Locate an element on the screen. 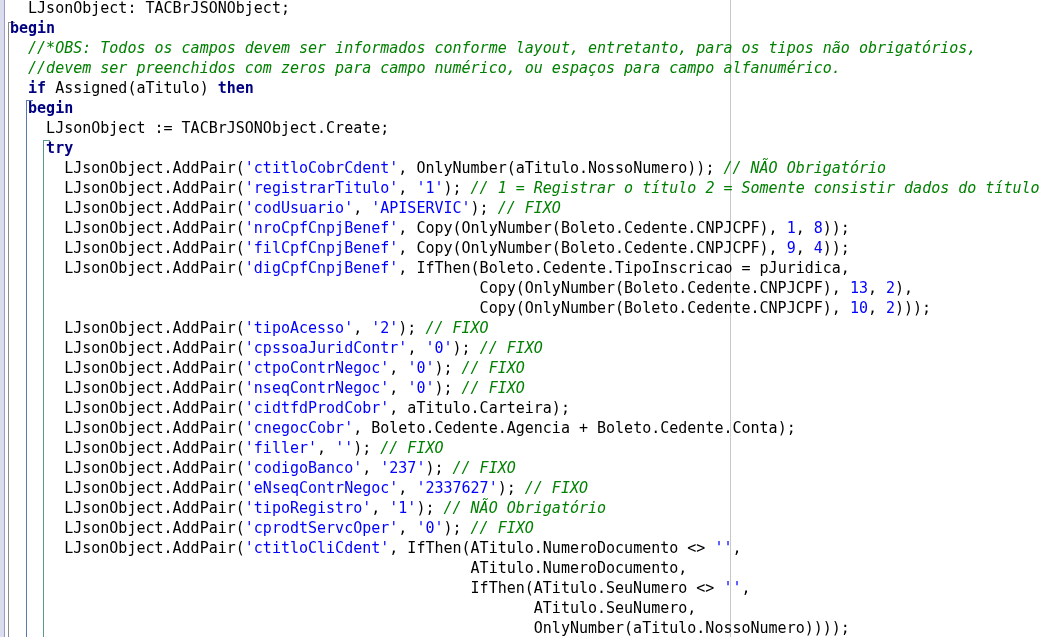  code-line: LJsonObject: TACBrJSONObject; is located at coordinates (158, 9).